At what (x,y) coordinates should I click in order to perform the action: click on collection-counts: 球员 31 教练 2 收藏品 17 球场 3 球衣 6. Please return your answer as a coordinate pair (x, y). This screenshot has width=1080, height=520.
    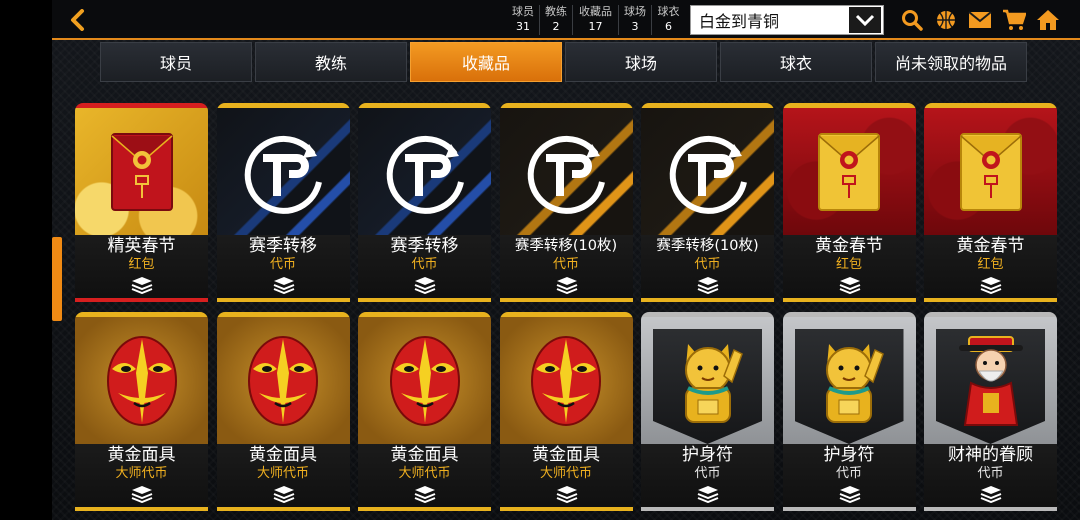
    Looking at the image, I should click on (596, 20).